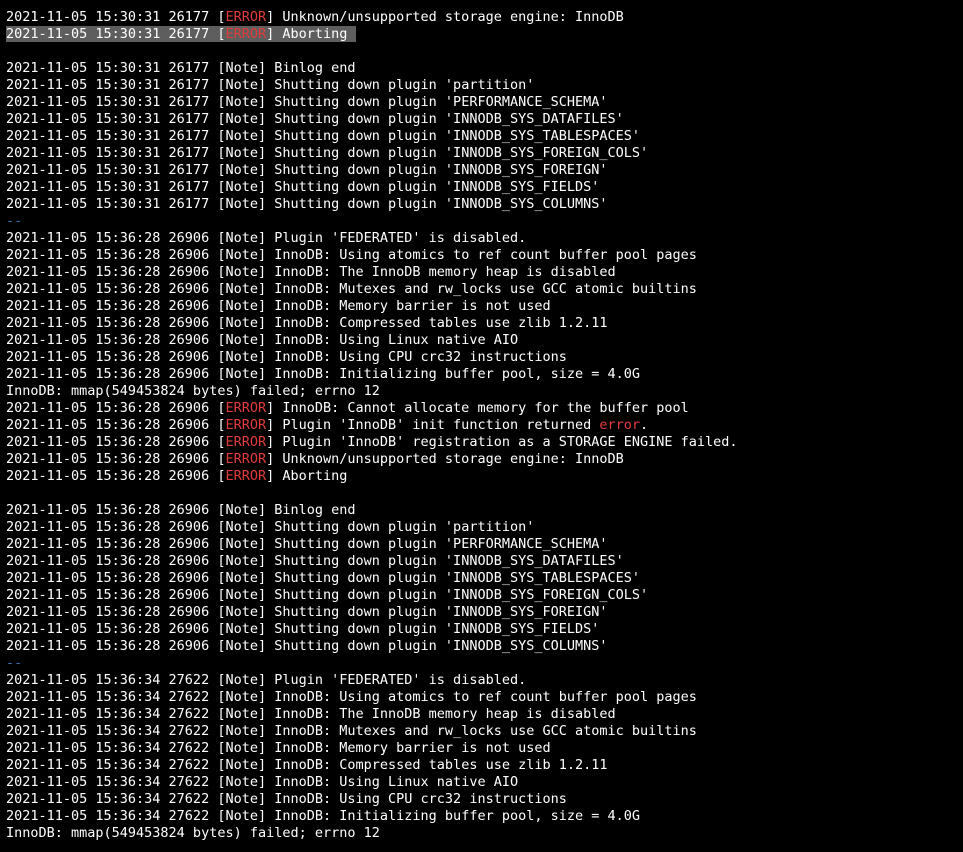 The height and width of the screenshot is (852, 963). I want to click on log-message: Shutting down plugin 'partition', so click(400, 527).